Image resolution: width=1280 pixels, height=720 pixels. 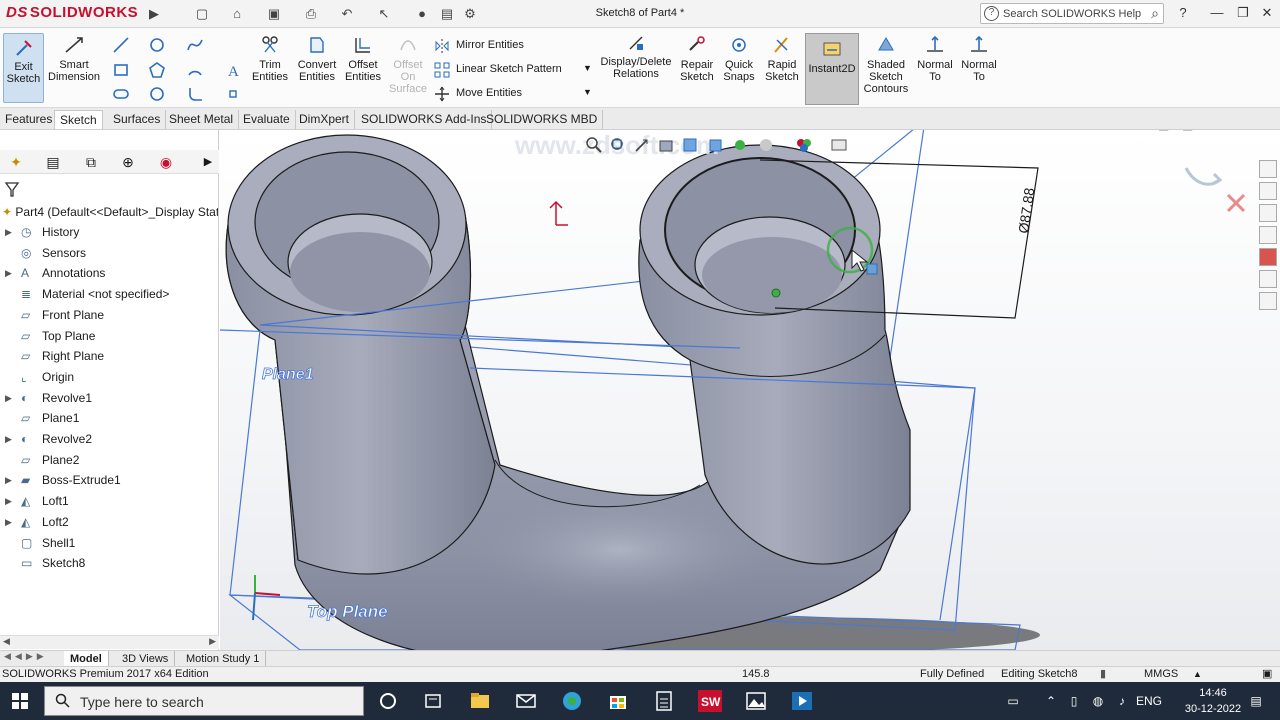 I want to click on photos-icon, so click(x=756, y=701).